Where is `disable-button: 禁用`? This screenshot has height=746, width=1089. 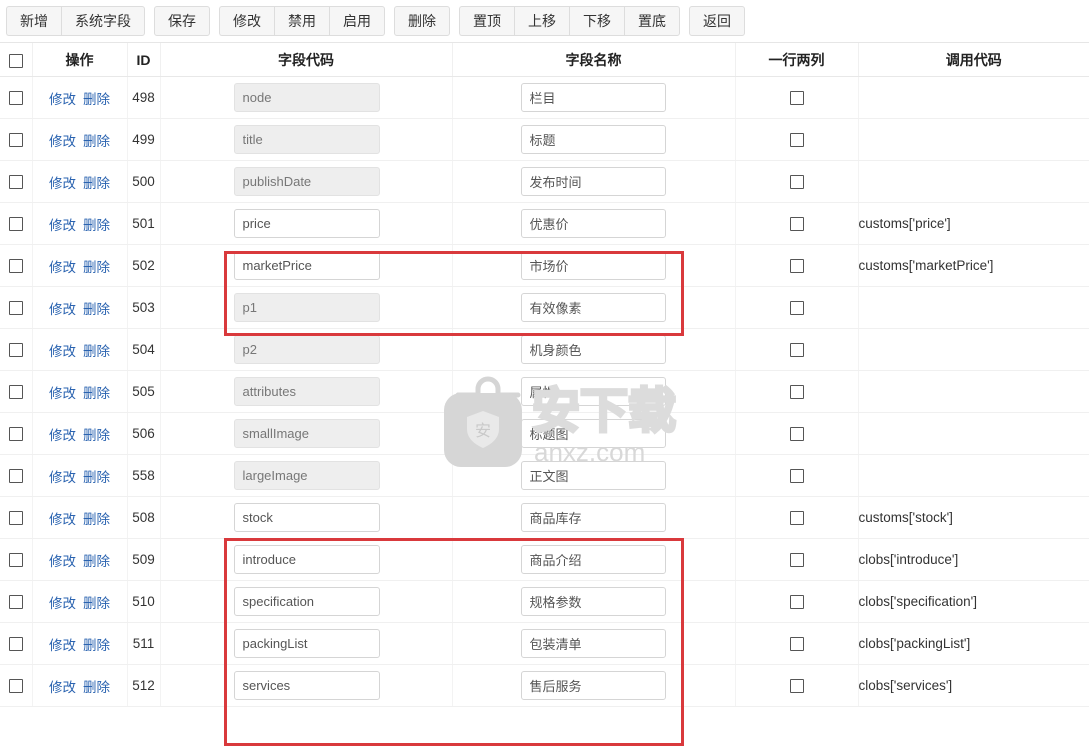 disable-button: 禁用 is located at coordinates (301, 21).